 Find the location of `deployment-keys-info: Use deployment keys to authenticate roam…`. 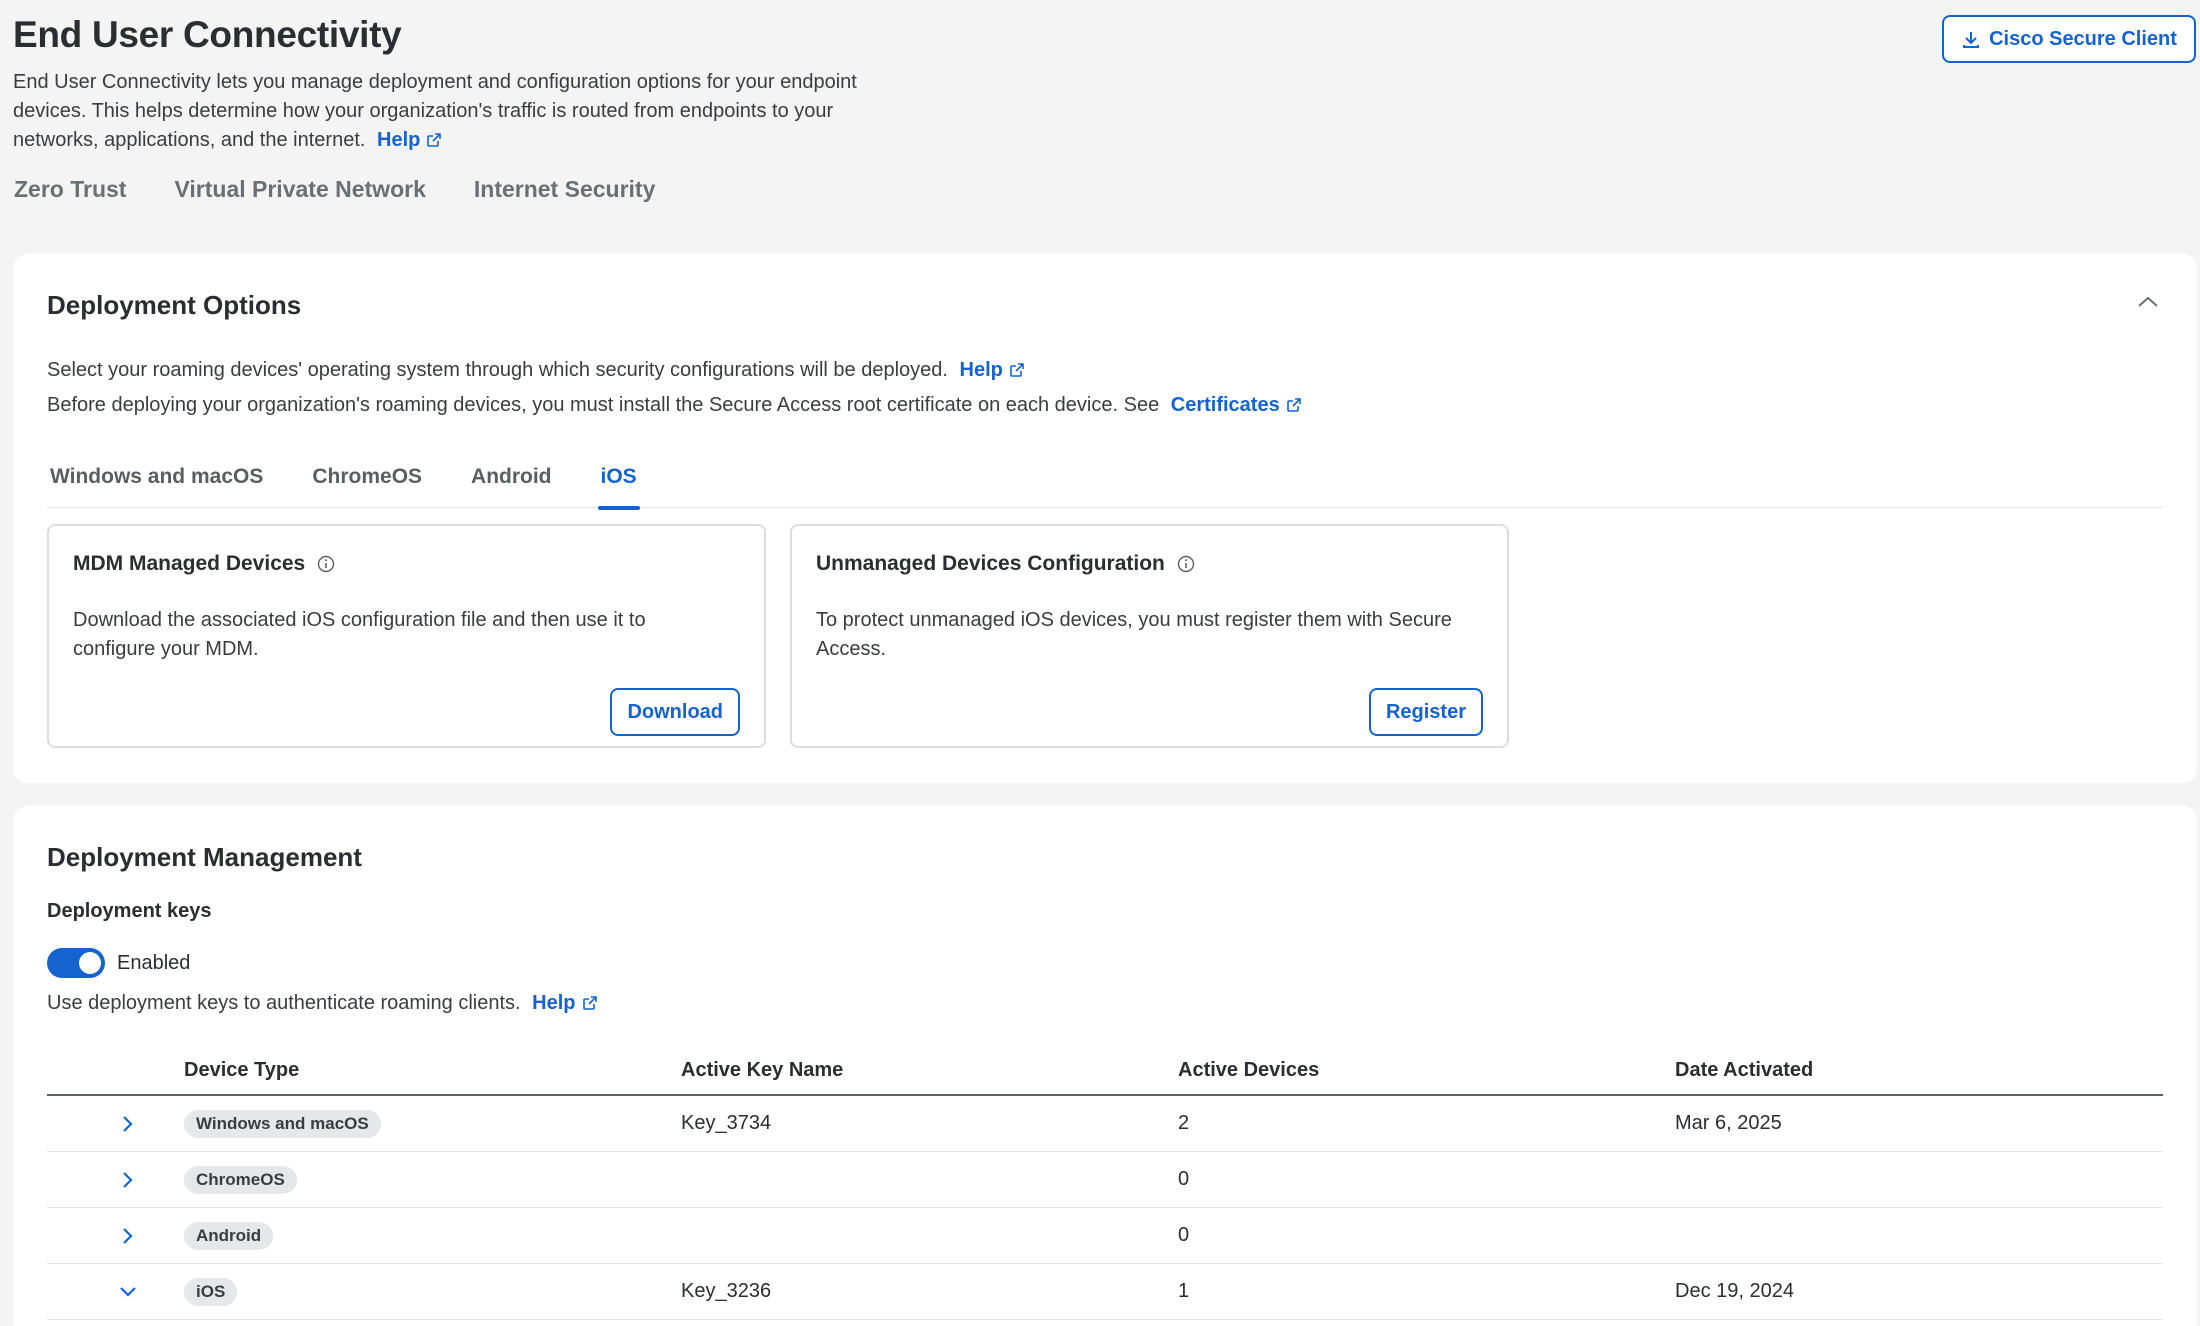

deployment-keys-info: Use deployment keys to authenticate roam… is located at coordinates (322, 1003).